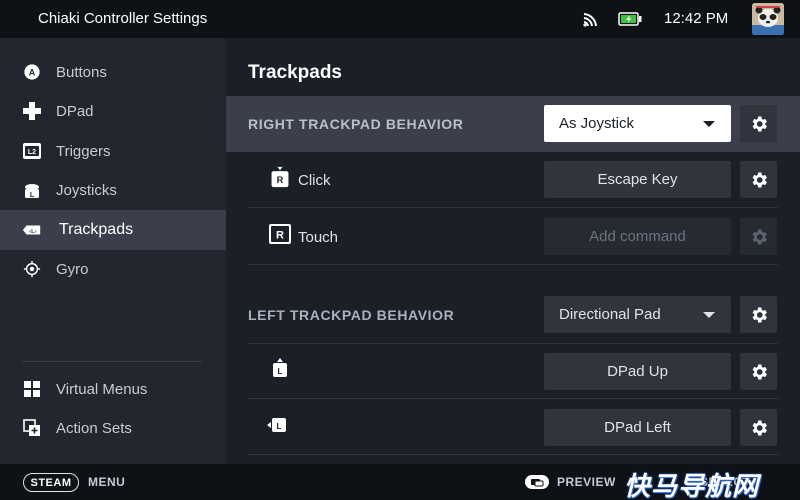  I want to click on svg-text: A, so click(32, 73).